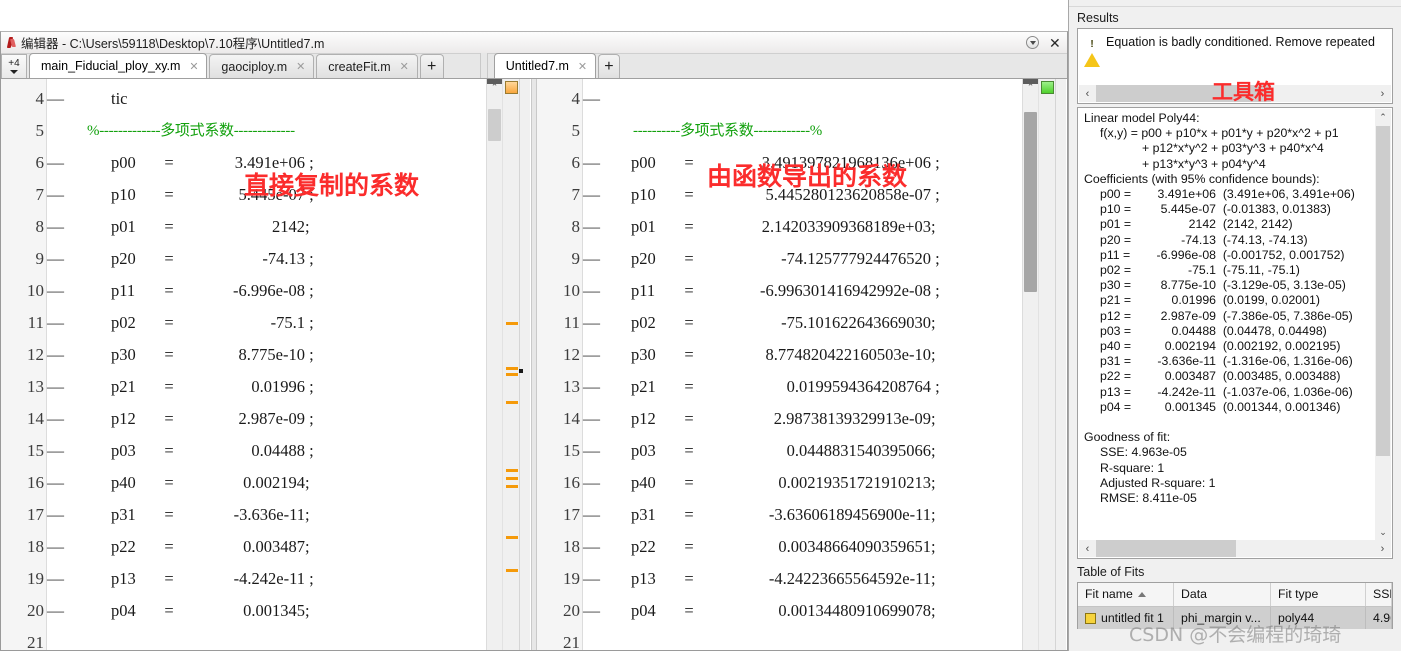 This screenshot has width=1401, height=651. Describe the element at coordinates (123, 290) in the screenshot. I see `coefficient-name: p11` at that location.